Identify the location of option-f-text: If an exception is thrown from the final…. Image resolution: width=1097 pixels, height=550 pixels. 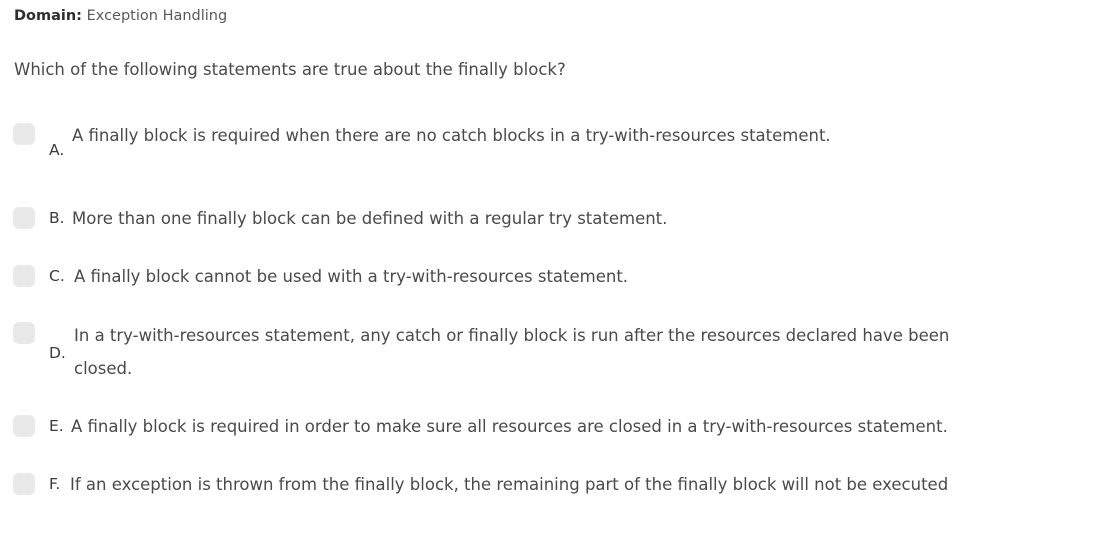
(509, 484).